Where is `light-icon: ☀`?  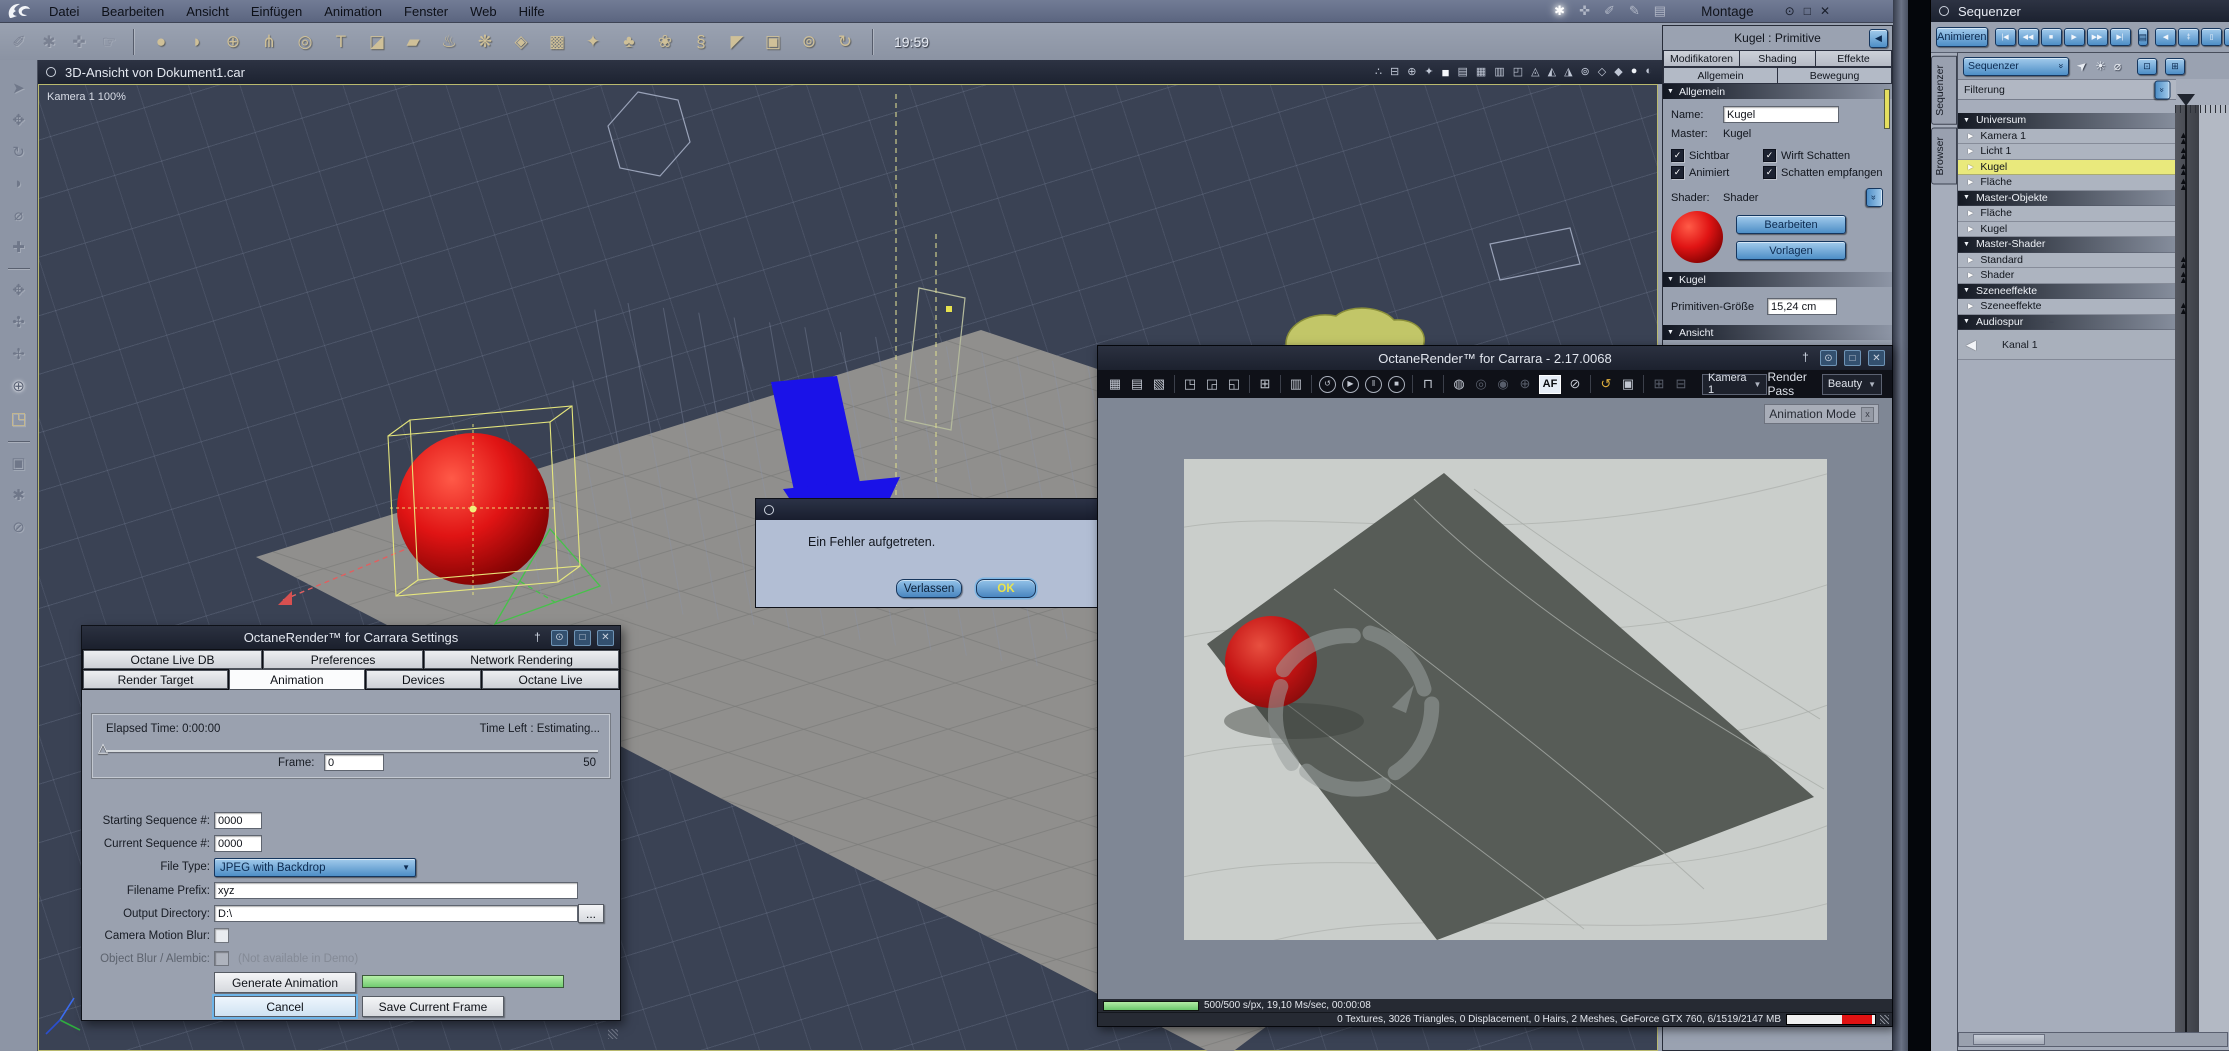 light-icon: ☀ is located at coordinates (2100, 66).